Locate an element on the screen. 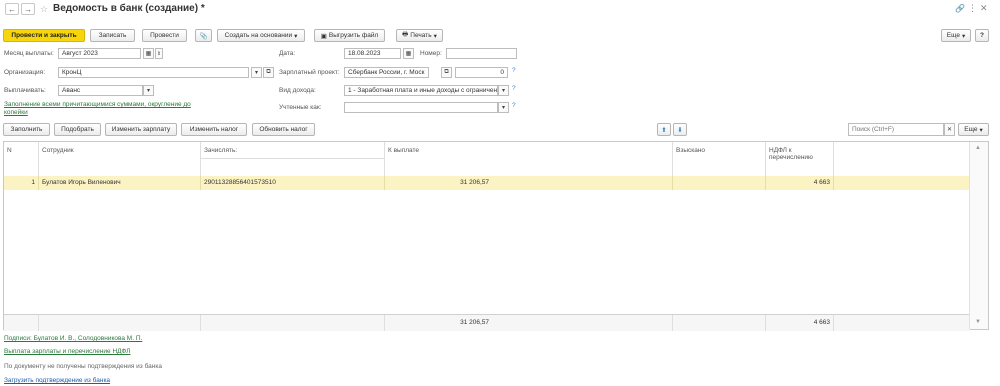  organization-label: Организация: is located at coordinates (25, 72).